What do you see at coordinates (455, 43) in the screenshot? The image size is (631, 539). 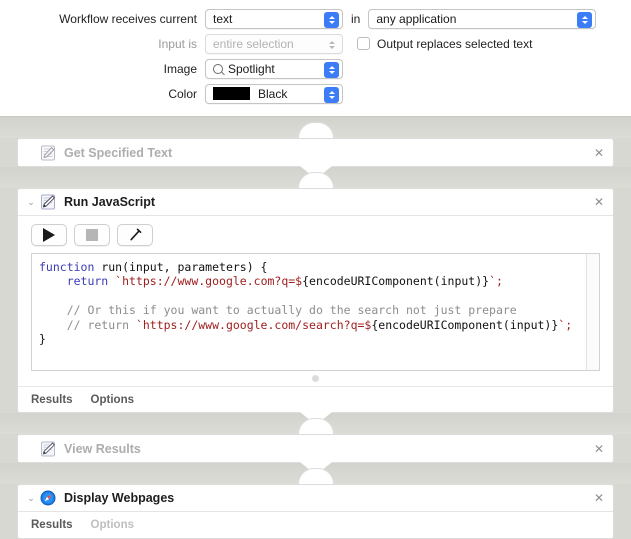 I see `output-replaces-label: Output replaces selected text` at bounding box center [455, 43].